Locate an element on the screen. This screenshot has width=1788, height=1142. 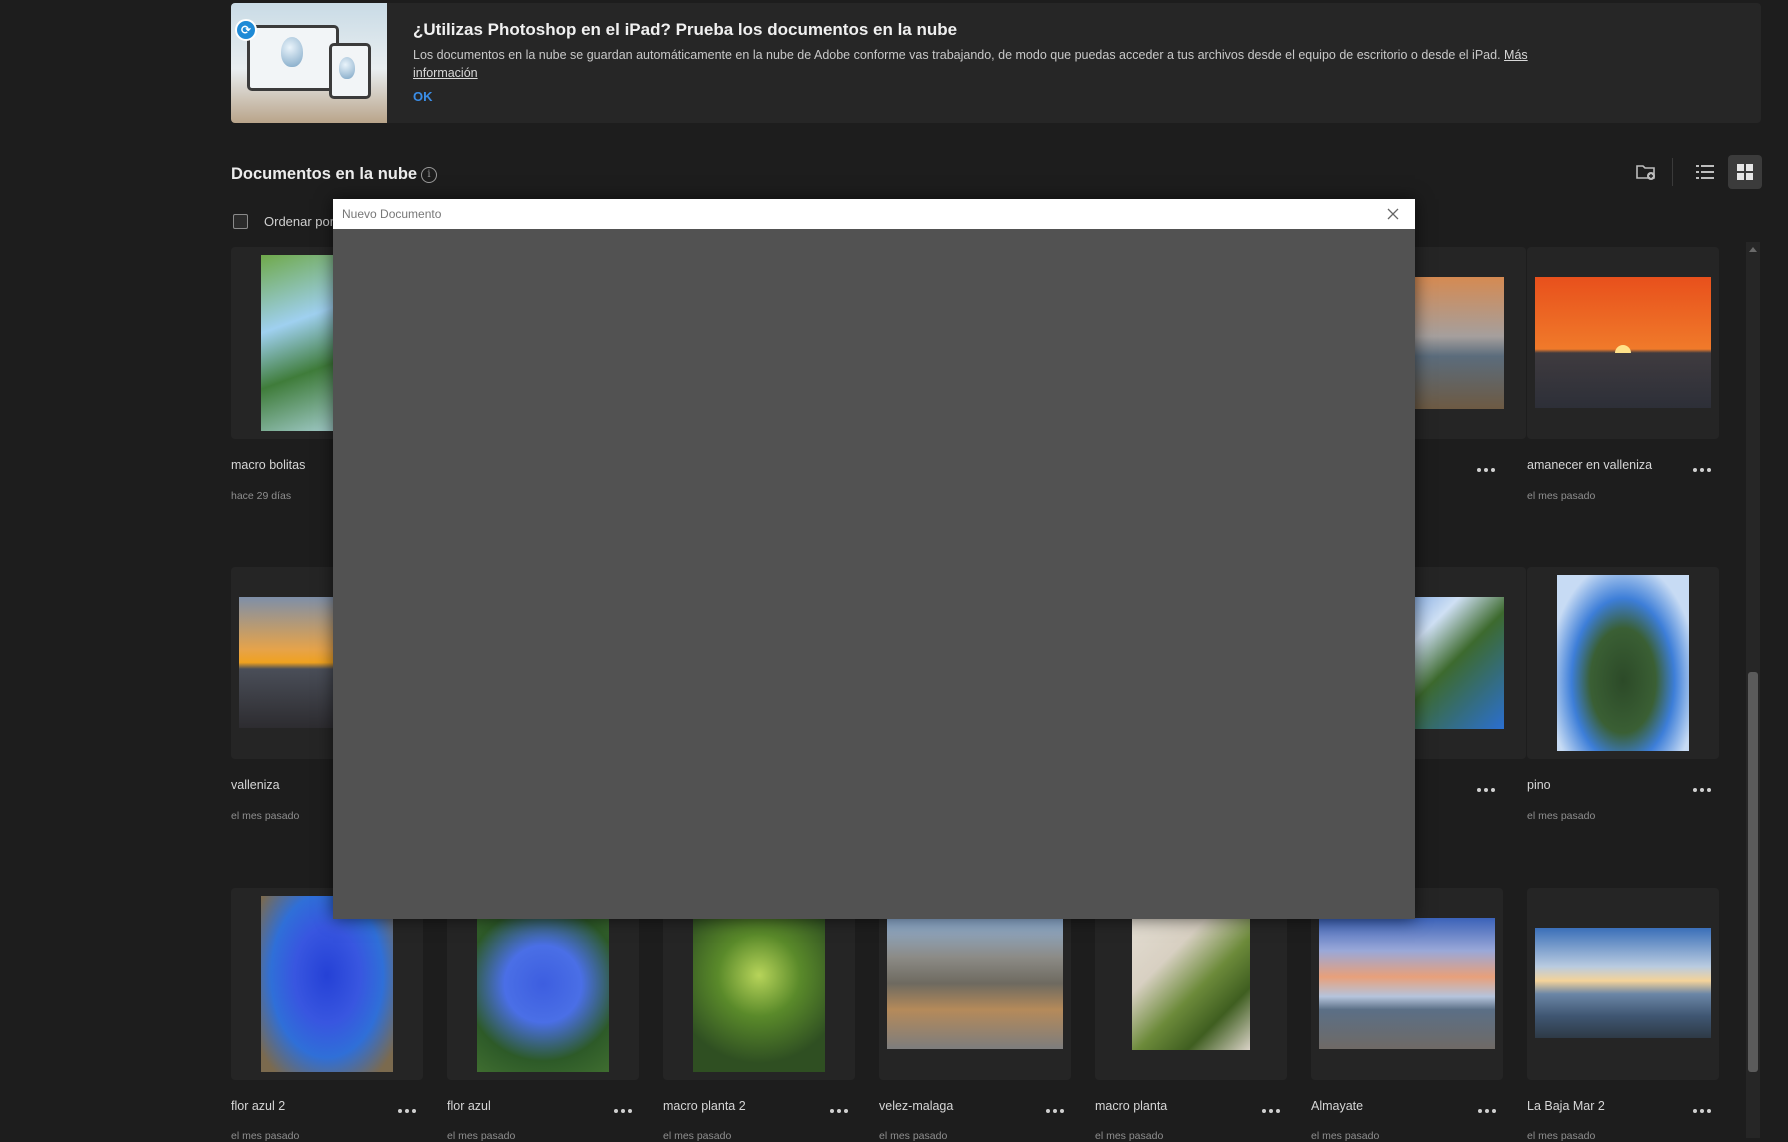
scroll-up-arrow is located at coordinates (1753, 249).